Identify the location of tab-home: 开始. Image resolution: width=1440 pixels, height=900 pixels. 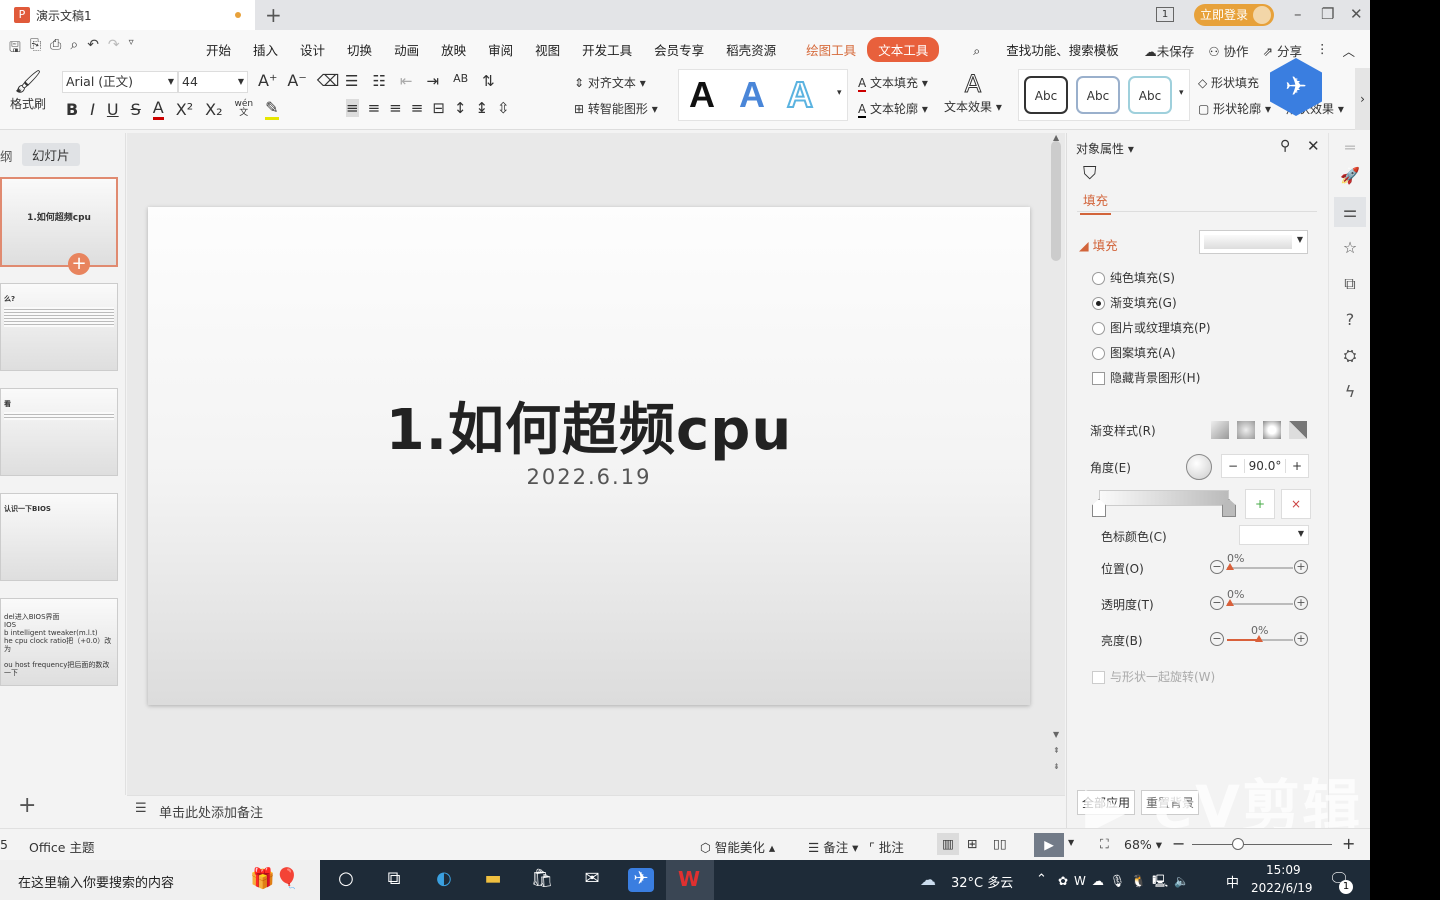
(218, 49).